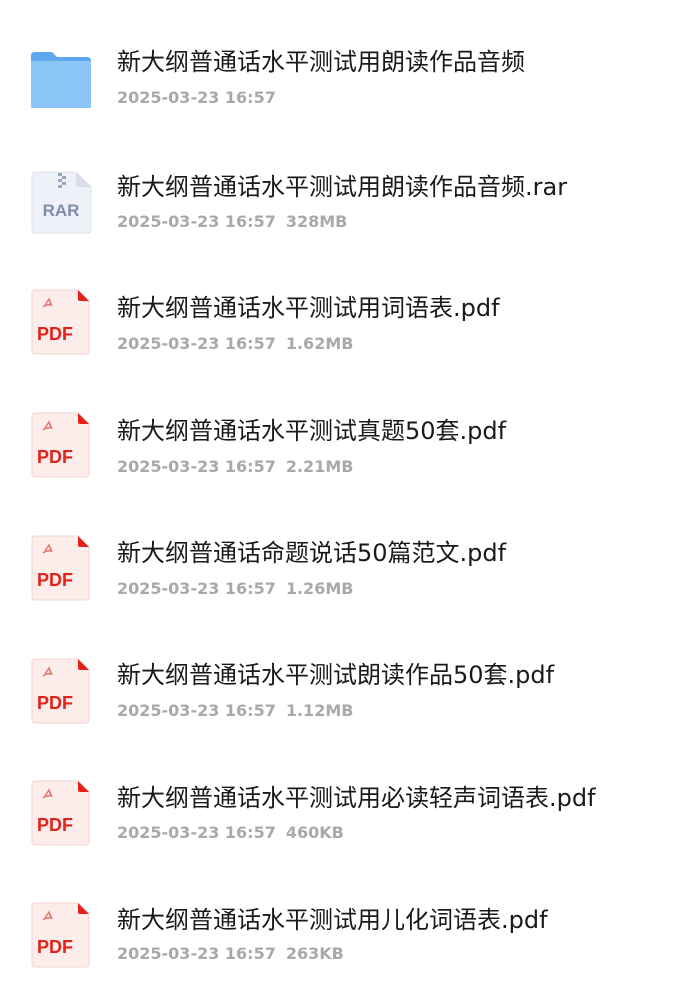 The image size is (690, 988). Describe the element at coordinates (356, 798) in the screenshot. I see `file-name: 新大纲普通话水平测试用必读轻声词语表.pdf` at that location.